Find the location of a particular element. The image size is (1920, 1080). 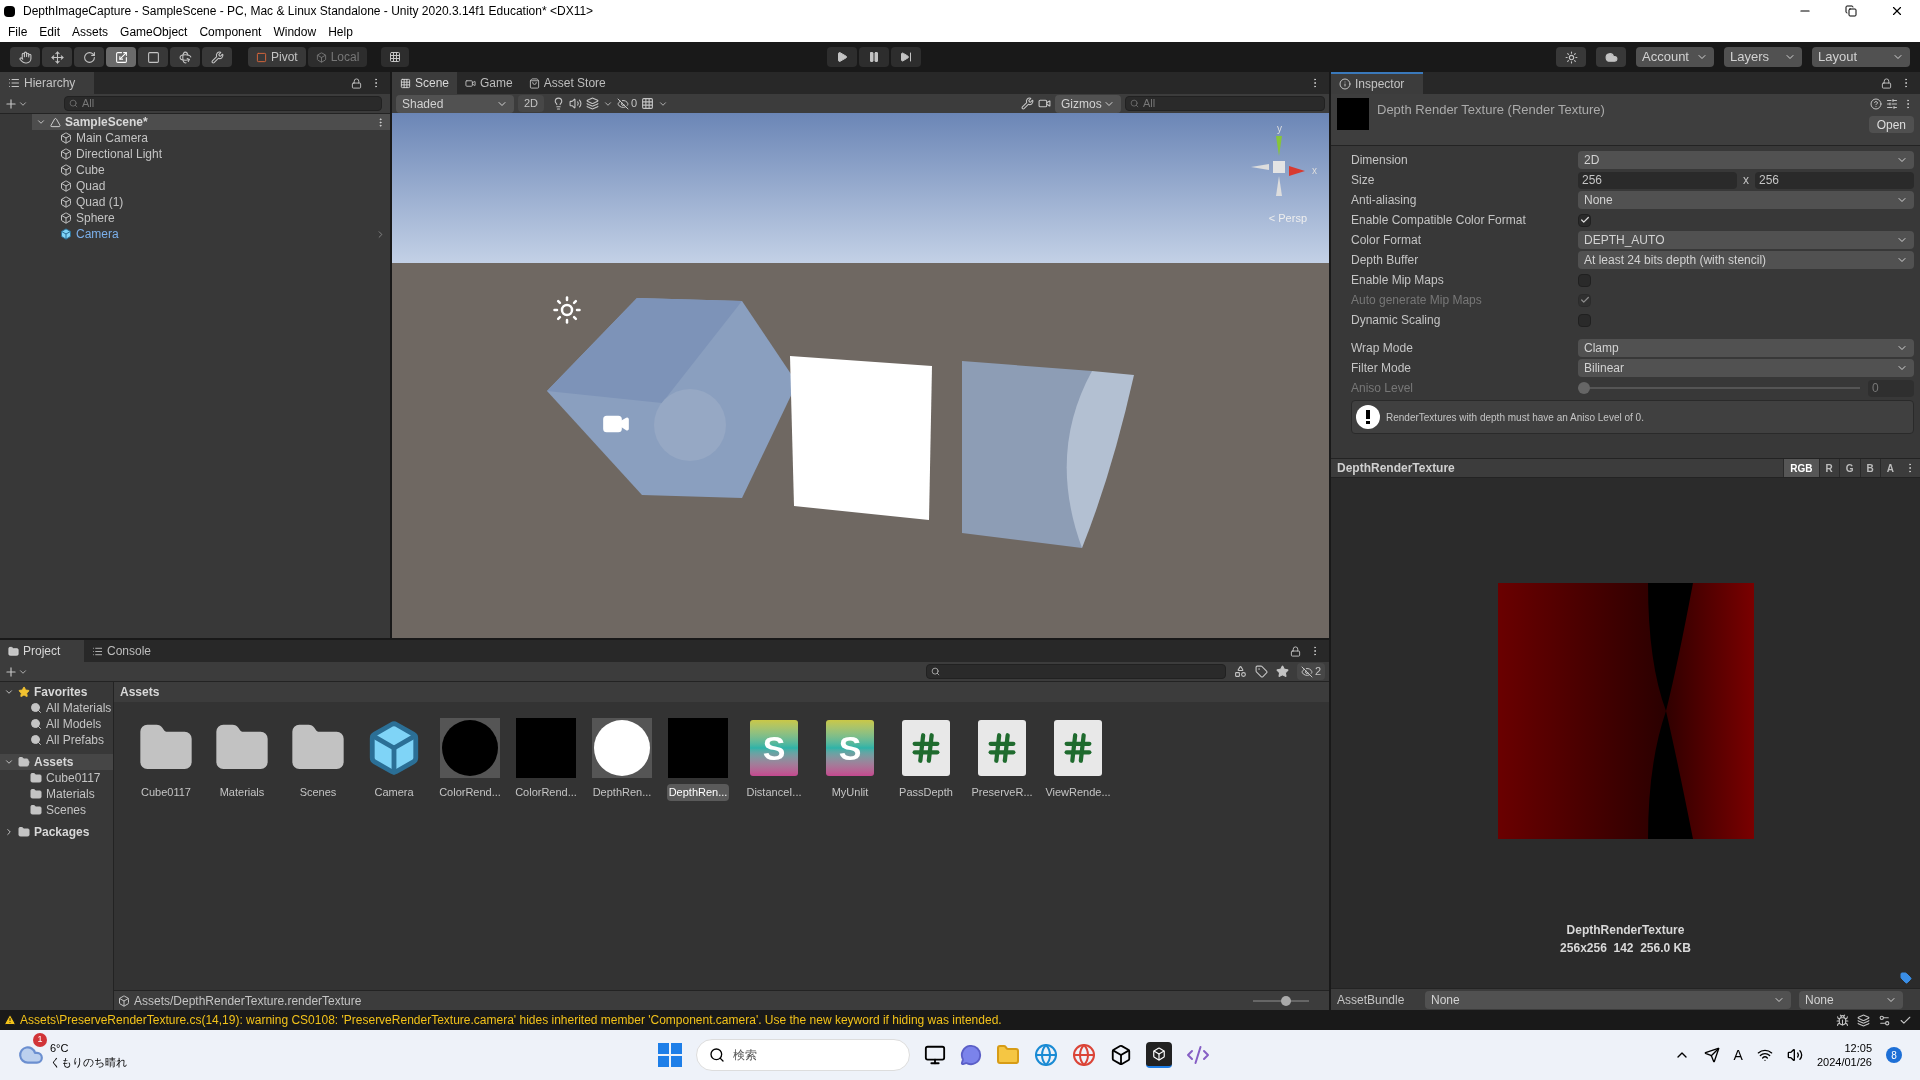

slider-thumb is located at coordinates (1285, 1000).